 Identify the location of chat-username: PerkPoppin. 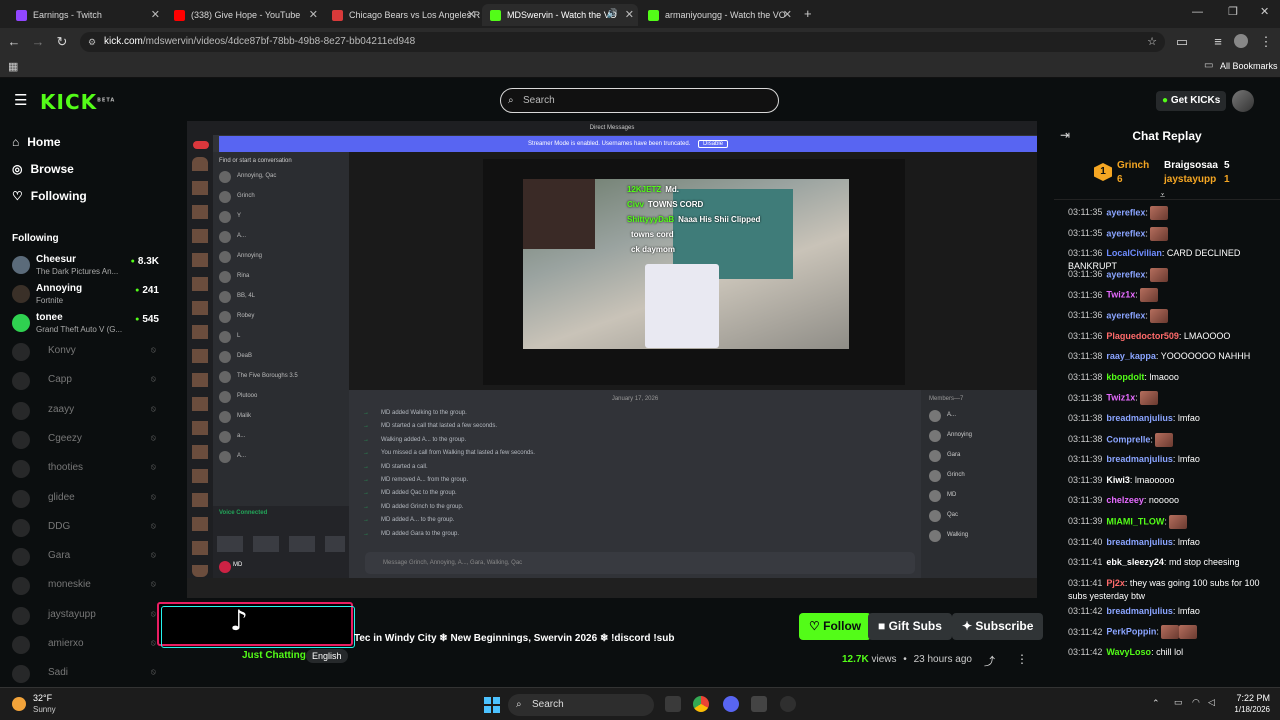
(1131, 632).